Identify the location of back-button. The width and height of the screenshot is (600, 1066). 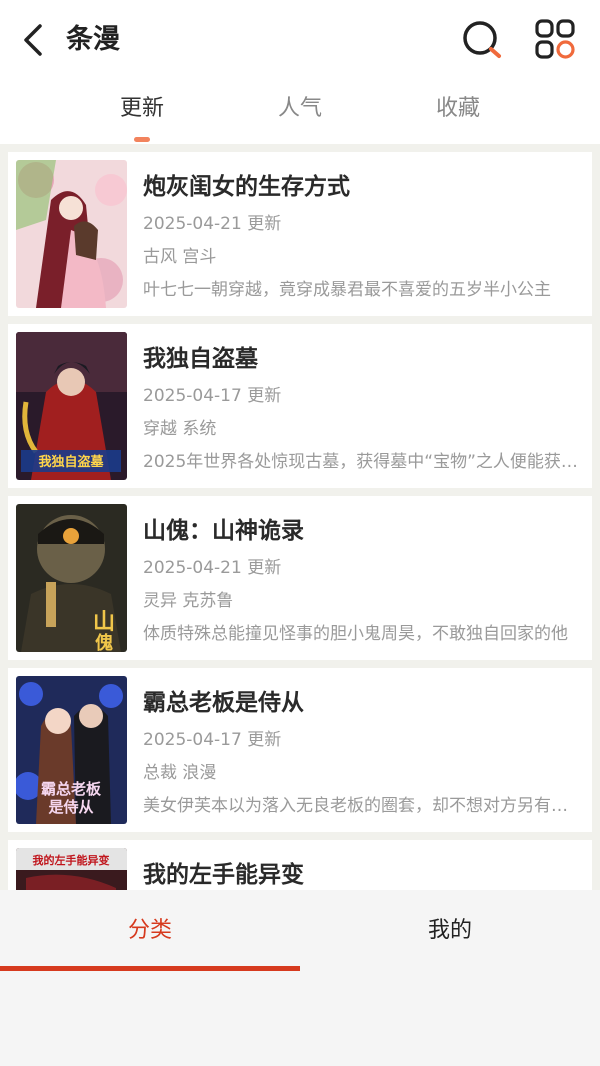
(35, 40).